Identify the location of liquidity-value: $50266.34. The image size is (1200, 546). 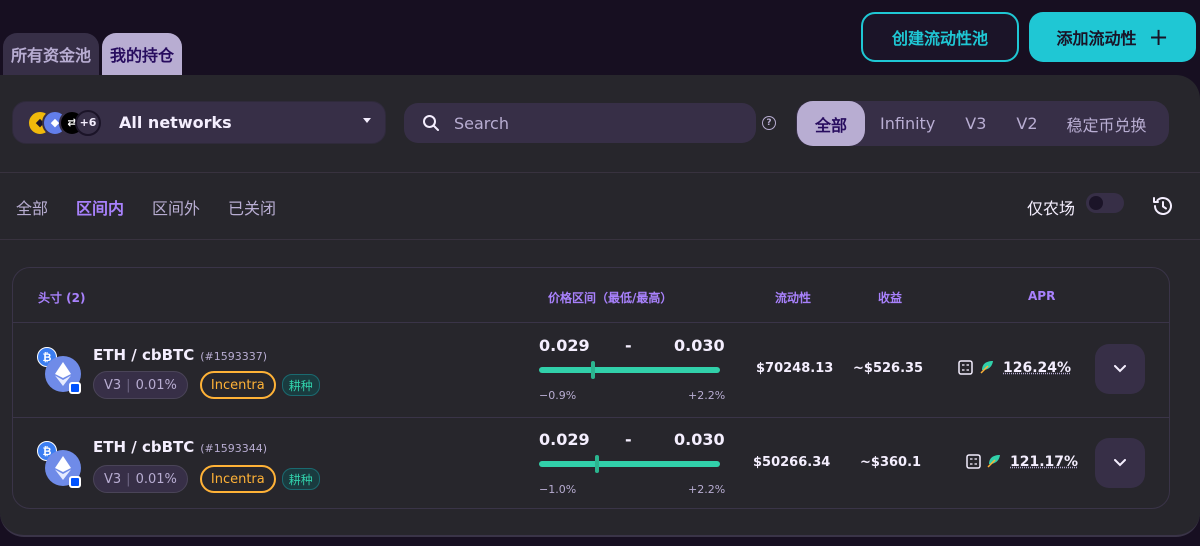
(792, 462).